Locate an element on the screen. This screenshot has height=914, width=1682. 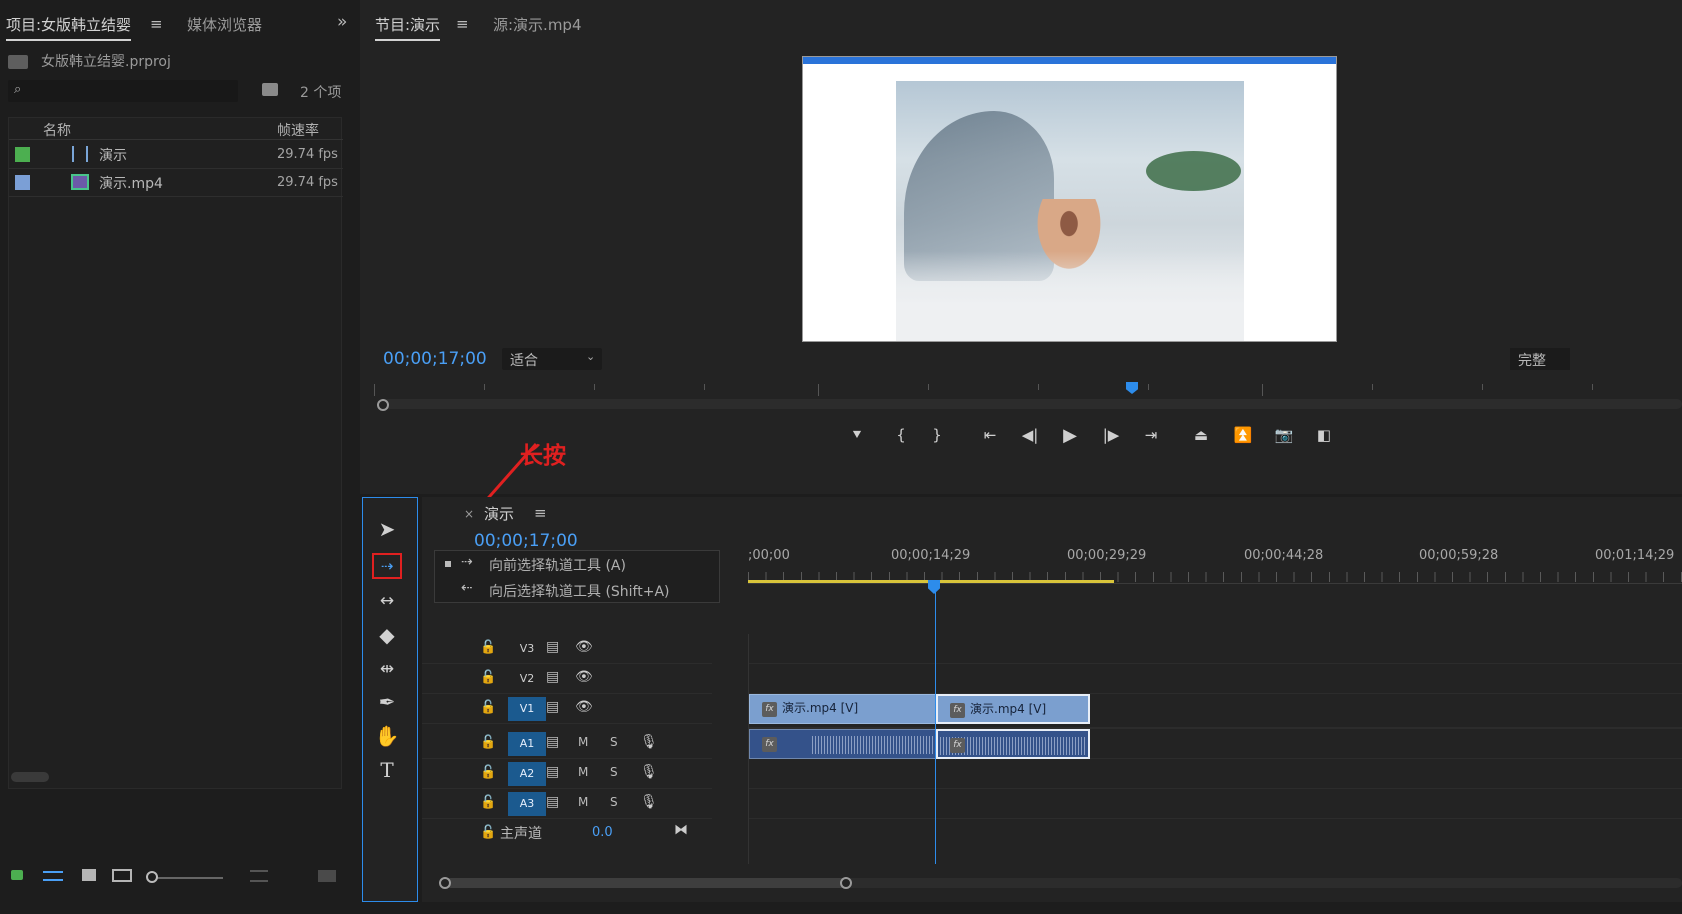
monitor-time-ruler is located at coordinates (1028, 391).